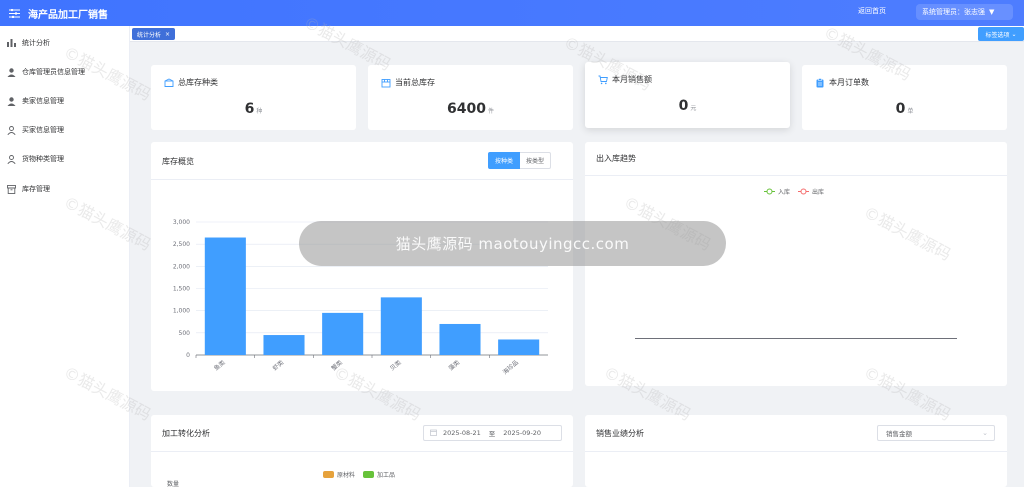 The image size is (1024, 487). Describe the element at coordinates (65, 43) in the screenshot. I see `sidebar-item-statistics: 统计分析` at that location.